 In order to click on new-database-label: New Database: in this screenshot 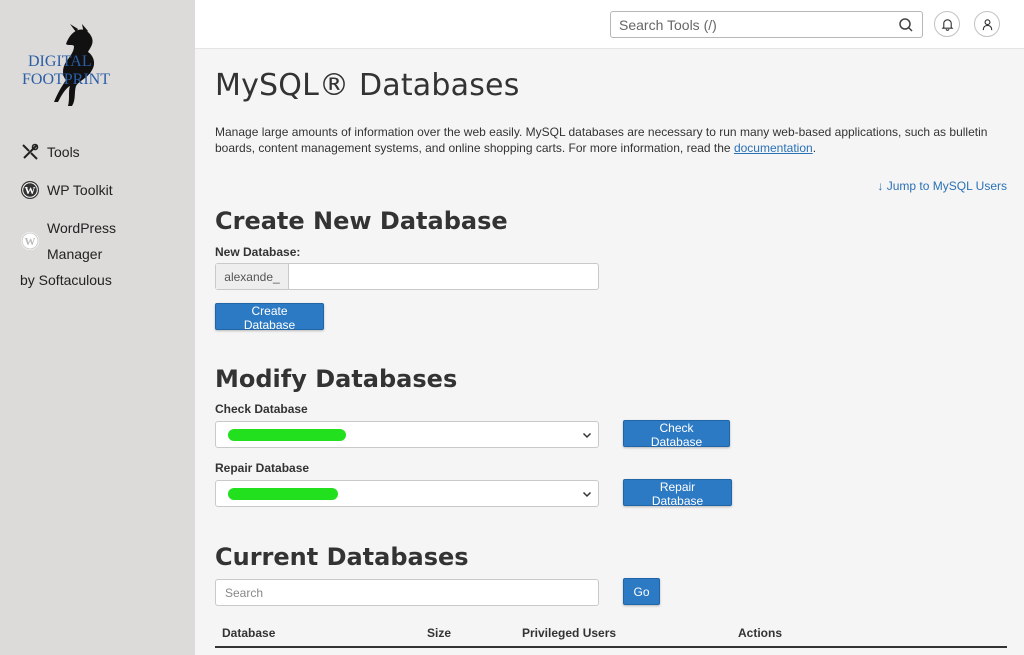, I will do `click(258, 252)`.